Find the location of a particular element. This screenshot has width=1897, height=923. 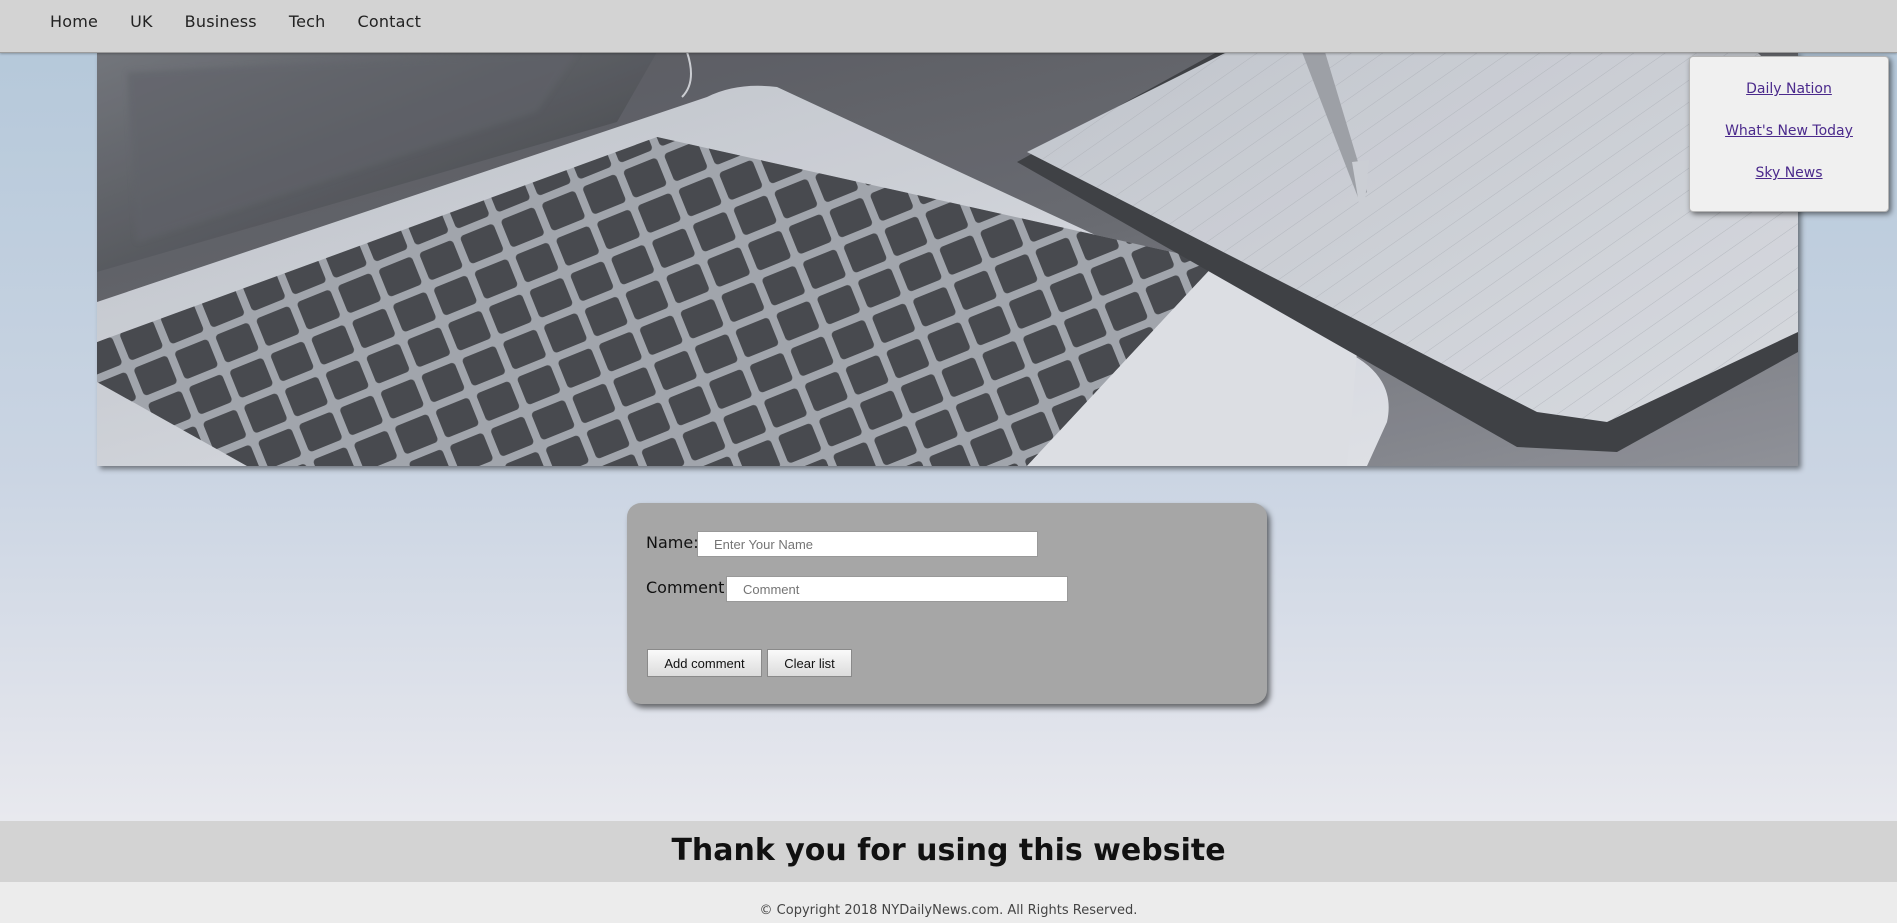

nav-menu: Home UK Business Tech Contact is located at coordinates (235, 21).